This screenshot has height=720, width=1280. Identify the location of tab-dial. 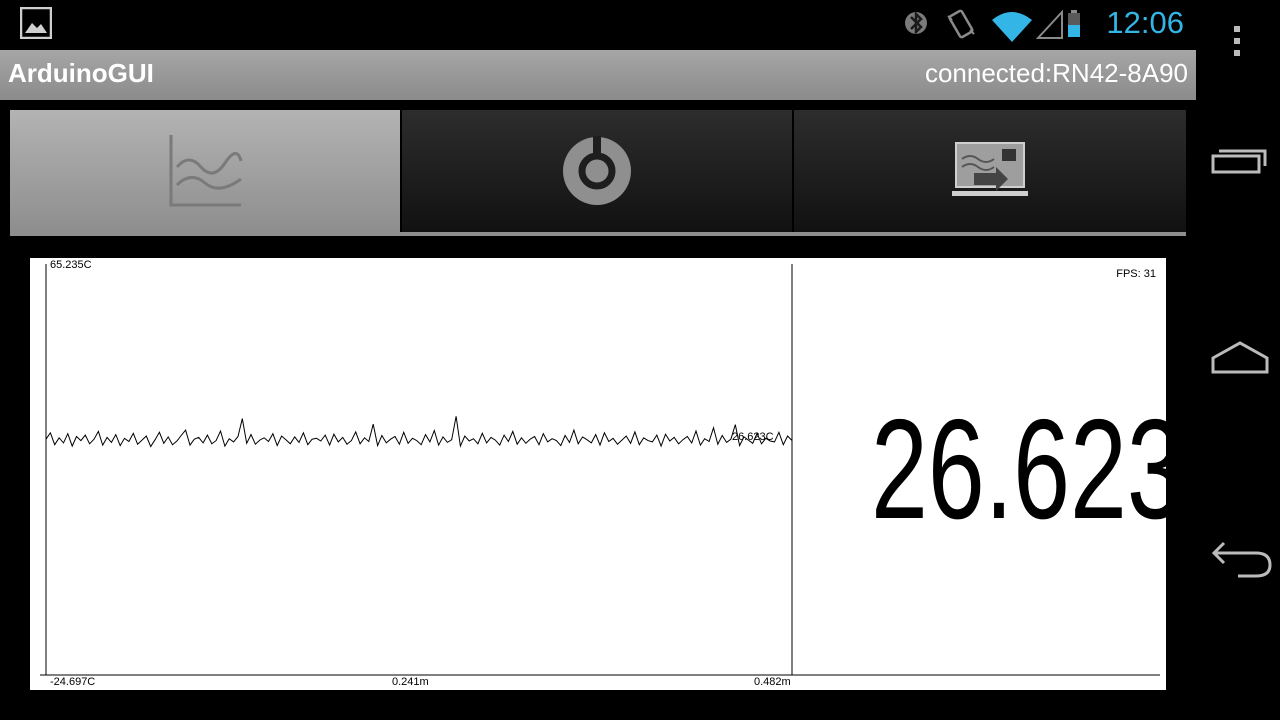
(597, 171).